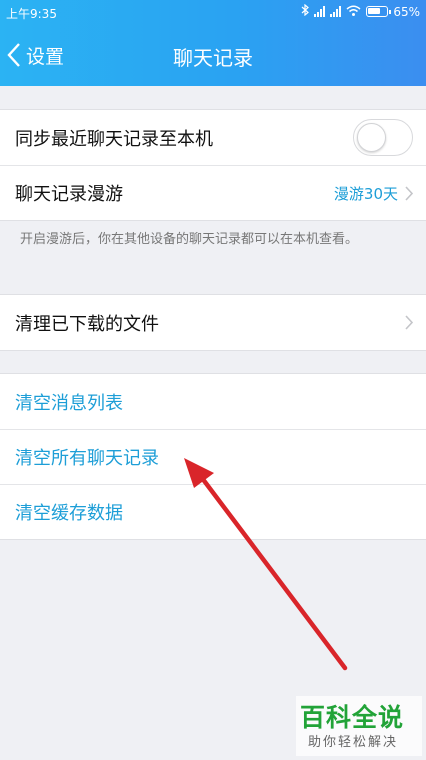 The image size is (426, 760). Describe the element at coordinates (189, 239) in the screenshot. I see `roaming-hint-text: 开启漫游后，你在其他设备的聊天记录都可以在本机查看。` at that location.